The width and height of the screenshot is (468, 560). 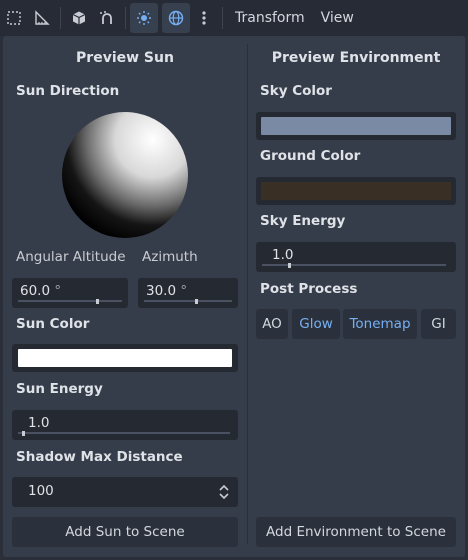 What do you see at coordinates (59, 389) in the screenshot?
I see `sun-energy-label: Sun Energy` at bounding box center [59, 389].